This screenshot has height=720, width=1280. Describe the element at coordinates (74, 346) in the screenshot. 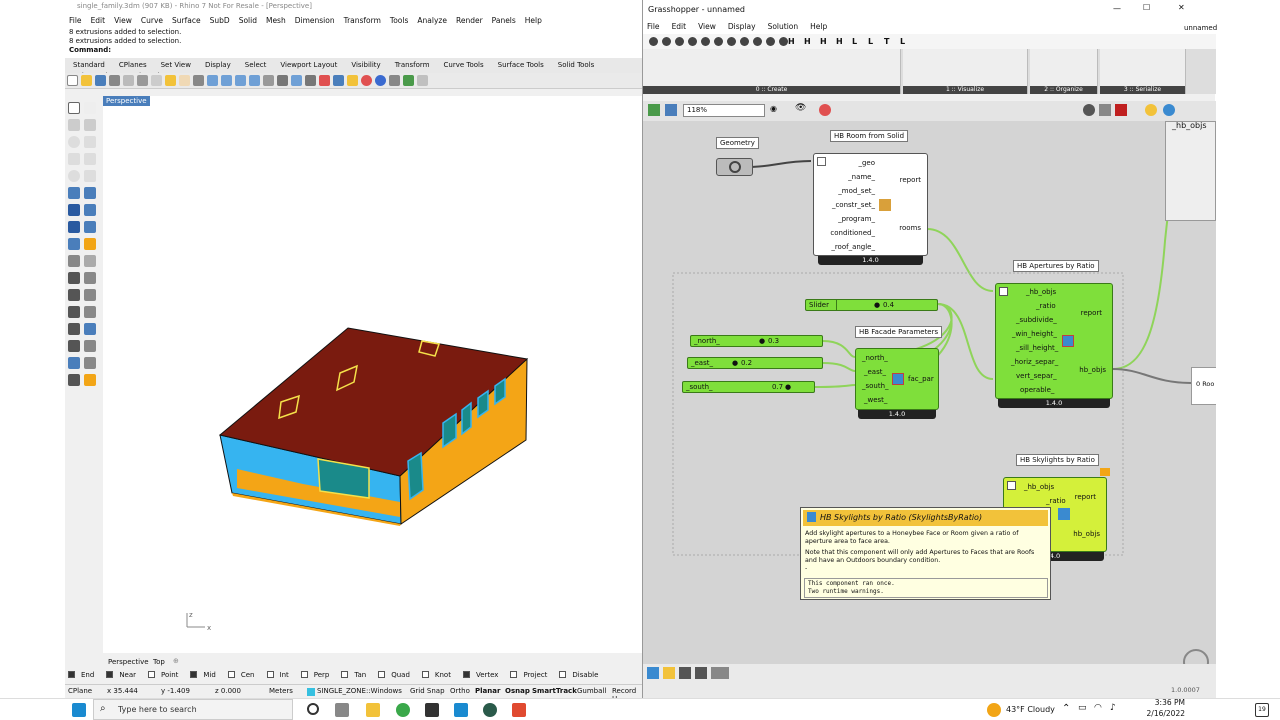

I see `dimension-icon` at that location.